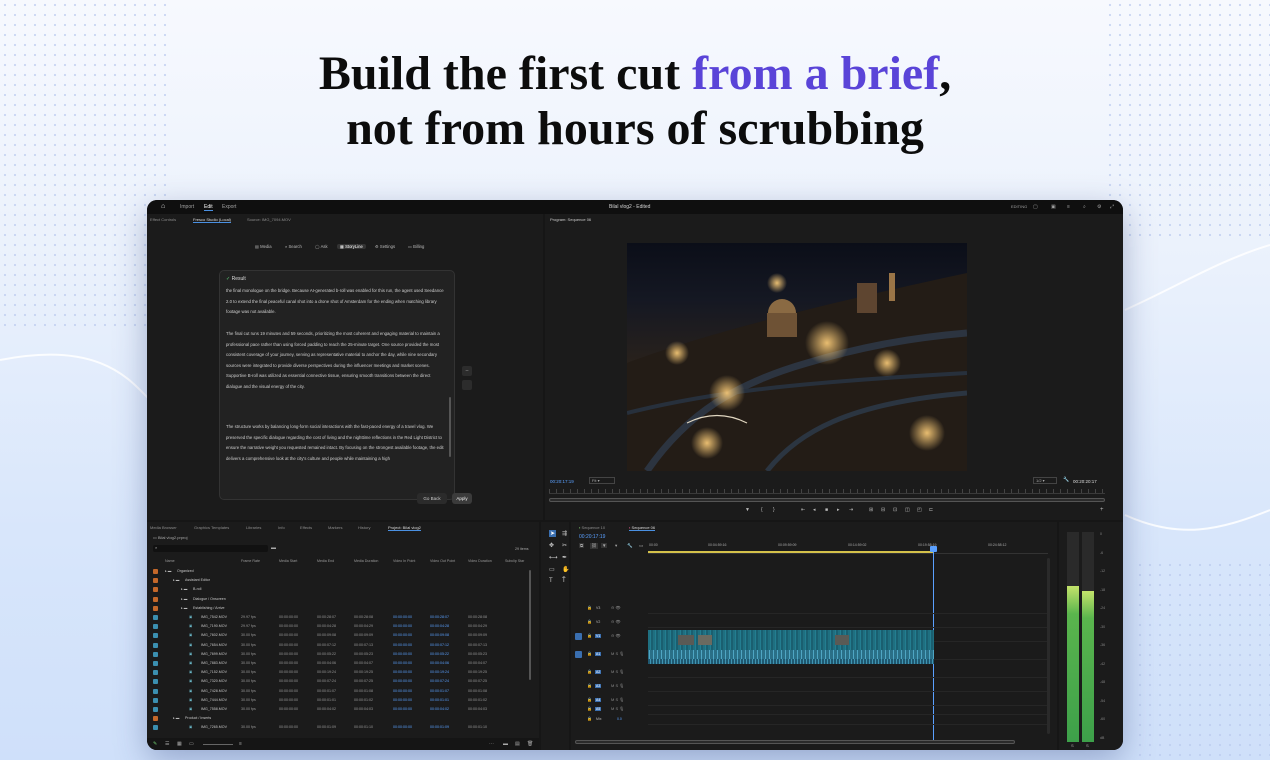 This screenshot has width=1270, height=760. I want to click on list-icon: ≡, so click(1068, 207).